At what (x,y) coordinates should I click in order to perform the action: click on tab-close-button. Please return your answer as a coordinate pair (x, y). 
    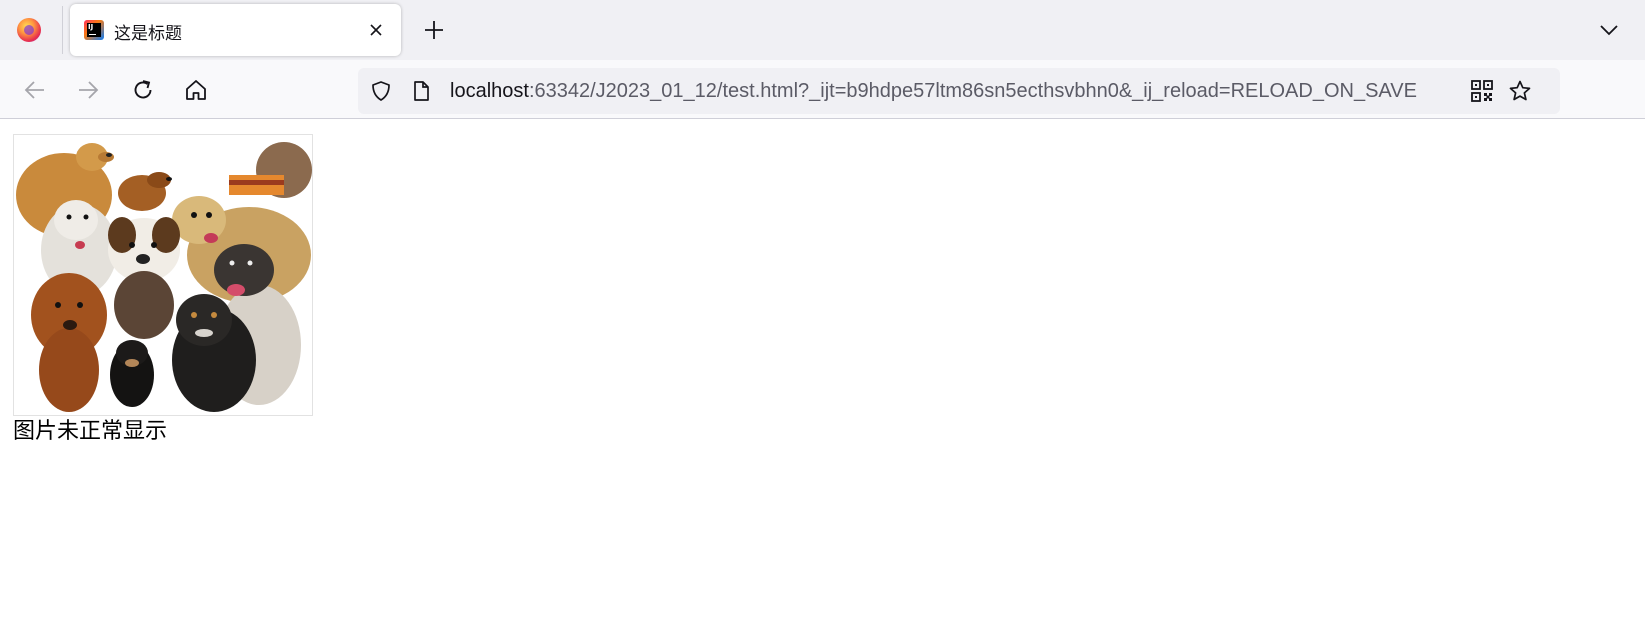
    Looking at the image, I should click on (376, 30).